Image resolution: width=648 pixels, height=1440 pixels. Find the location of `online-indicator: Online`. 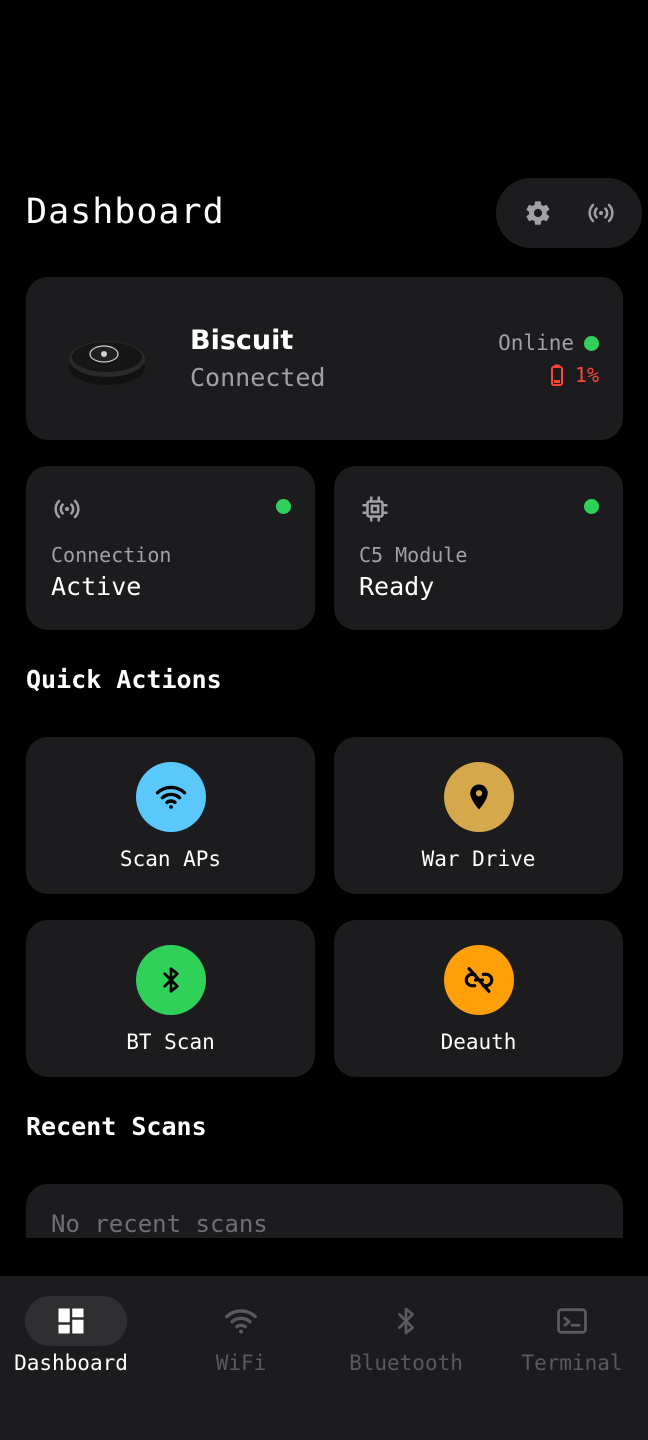

online-indicator: Online is located at coordinates (548, 343).